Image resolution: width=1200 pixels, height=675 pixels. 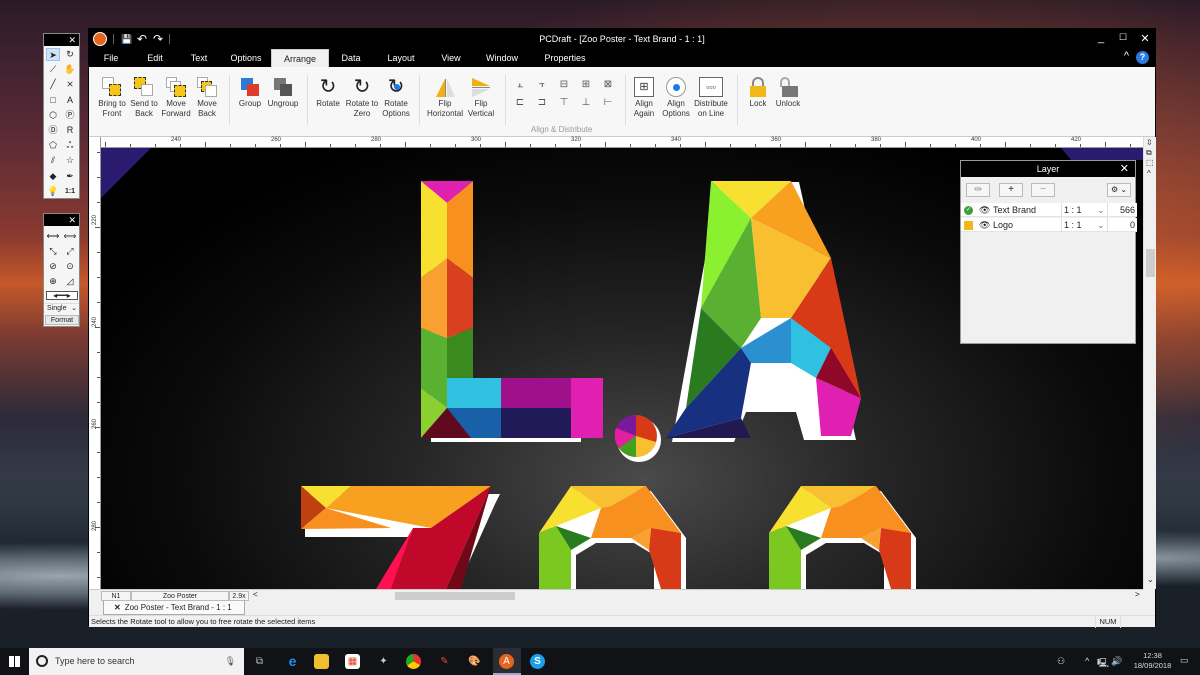 I want to click on double-line-tool-icon: ⫽, so click(x=53, y=160).